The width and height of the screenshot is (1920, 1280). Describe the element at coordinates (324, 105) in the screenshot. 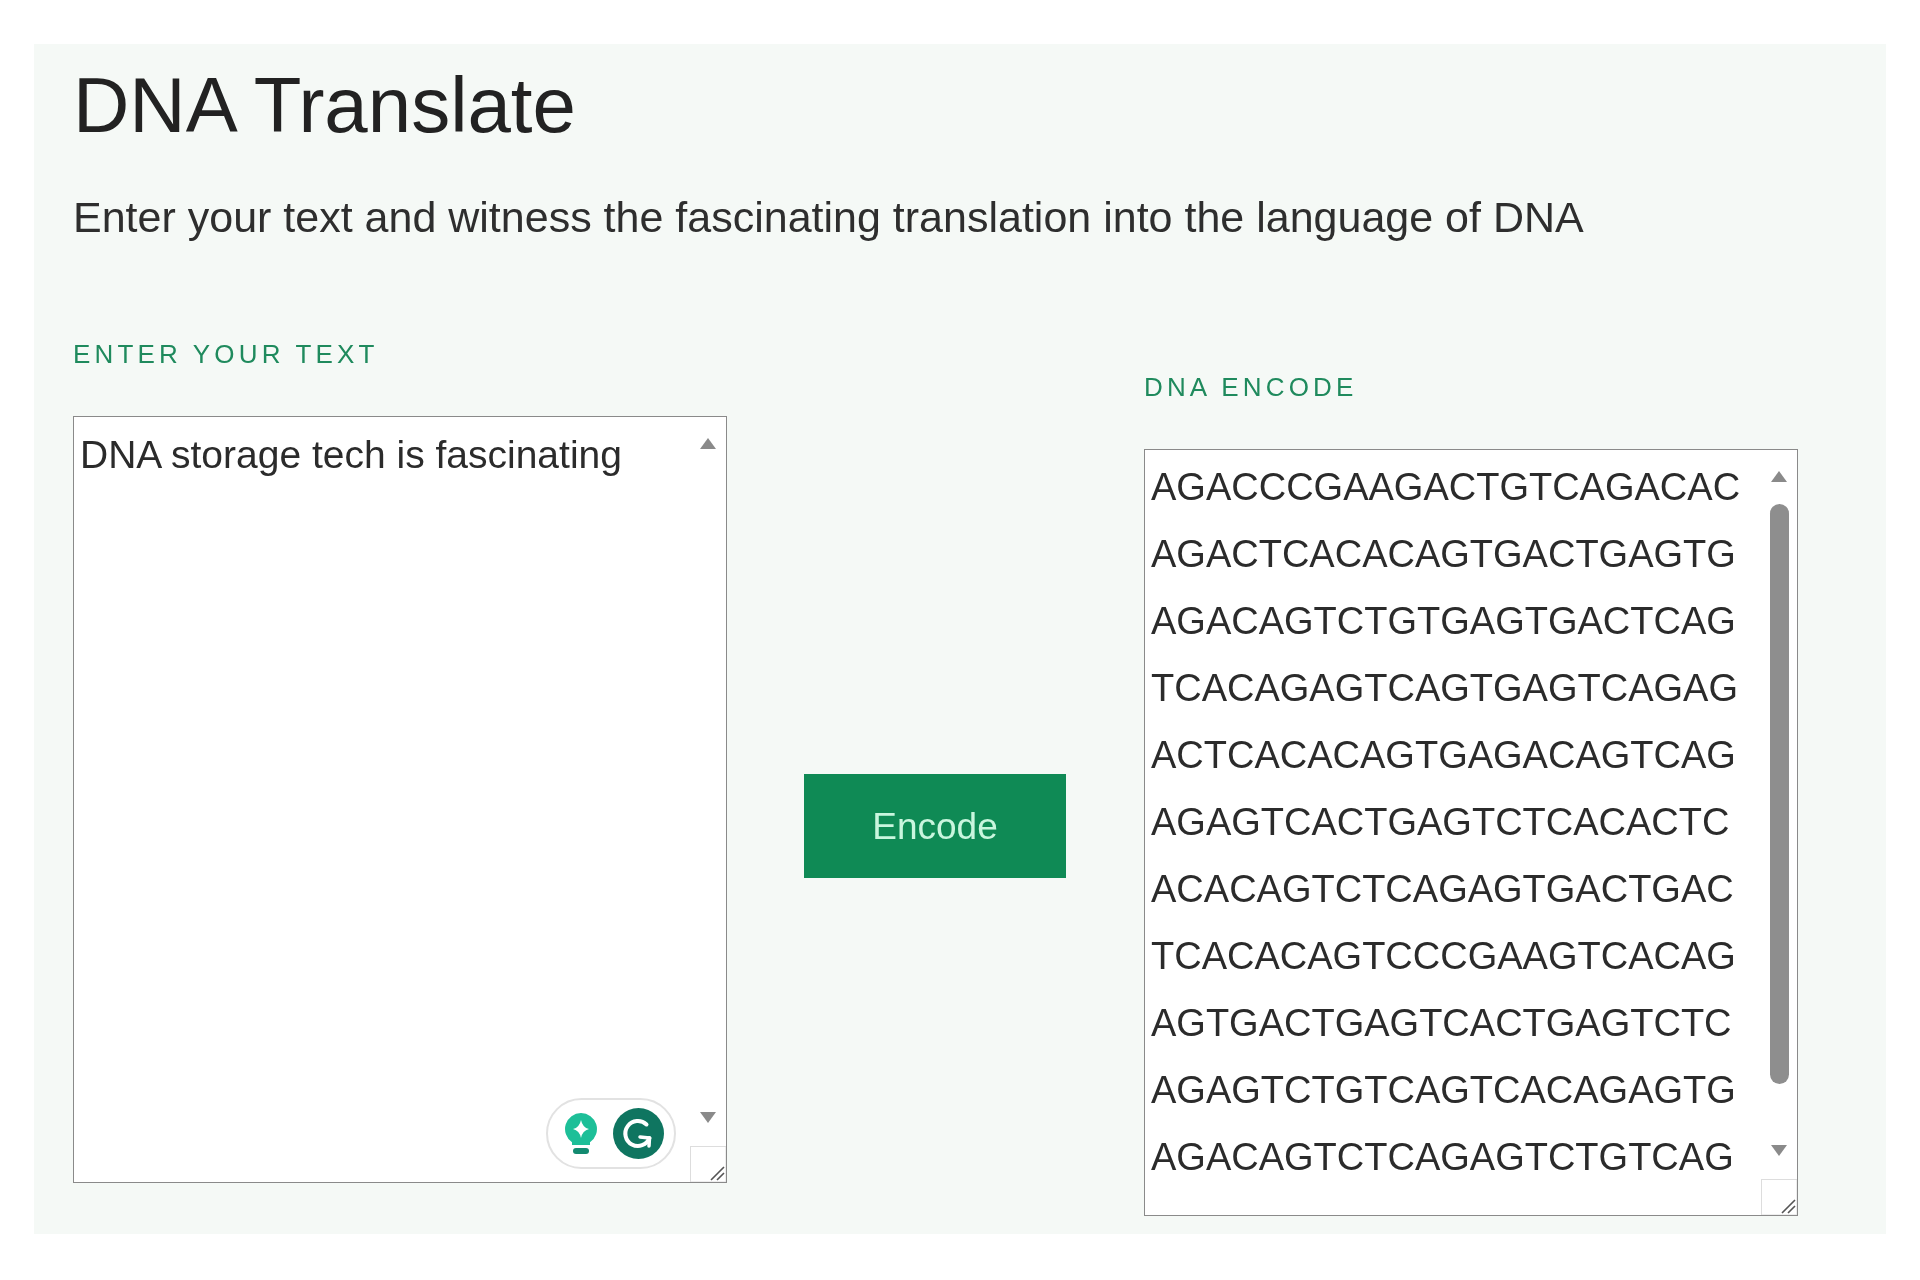

I see `page-title: DNA Translate` at that location.